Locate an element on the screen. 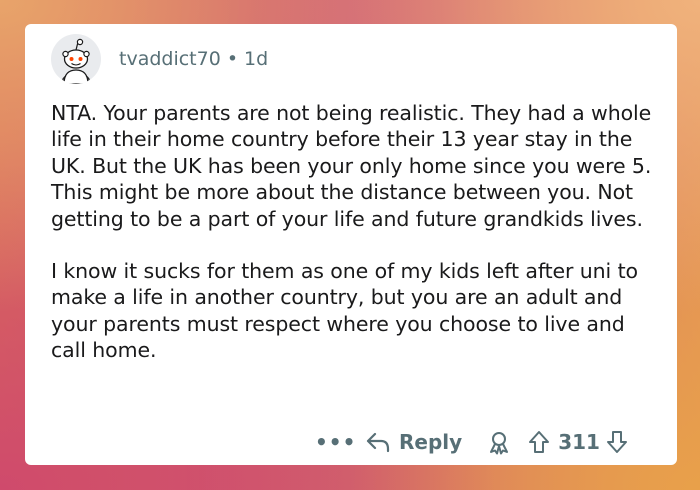 The height and width of the screenshot is (490, 700). comment-meta: tvaddict70 • 1d is located at coordinates (193, 59).